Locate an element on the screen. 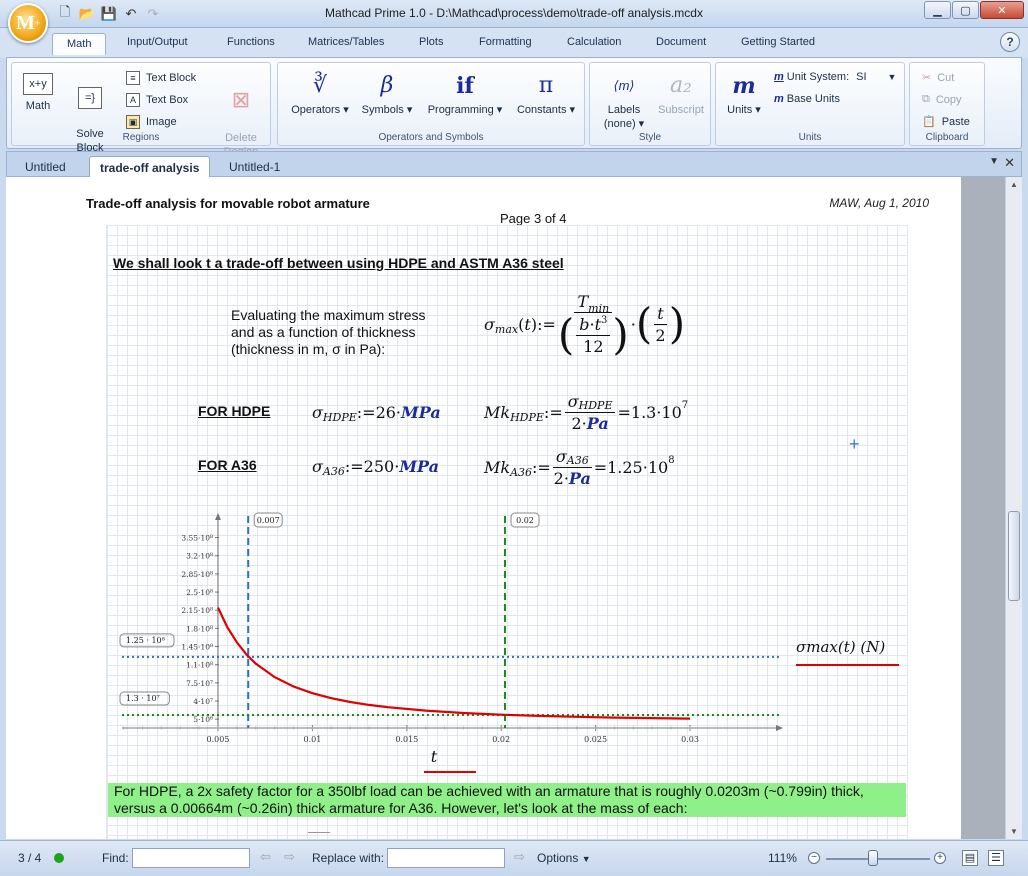 Image resolution: width=1028 pixels, height=876 pixels. base-units-icon: m is located at coordinates (779, 99).